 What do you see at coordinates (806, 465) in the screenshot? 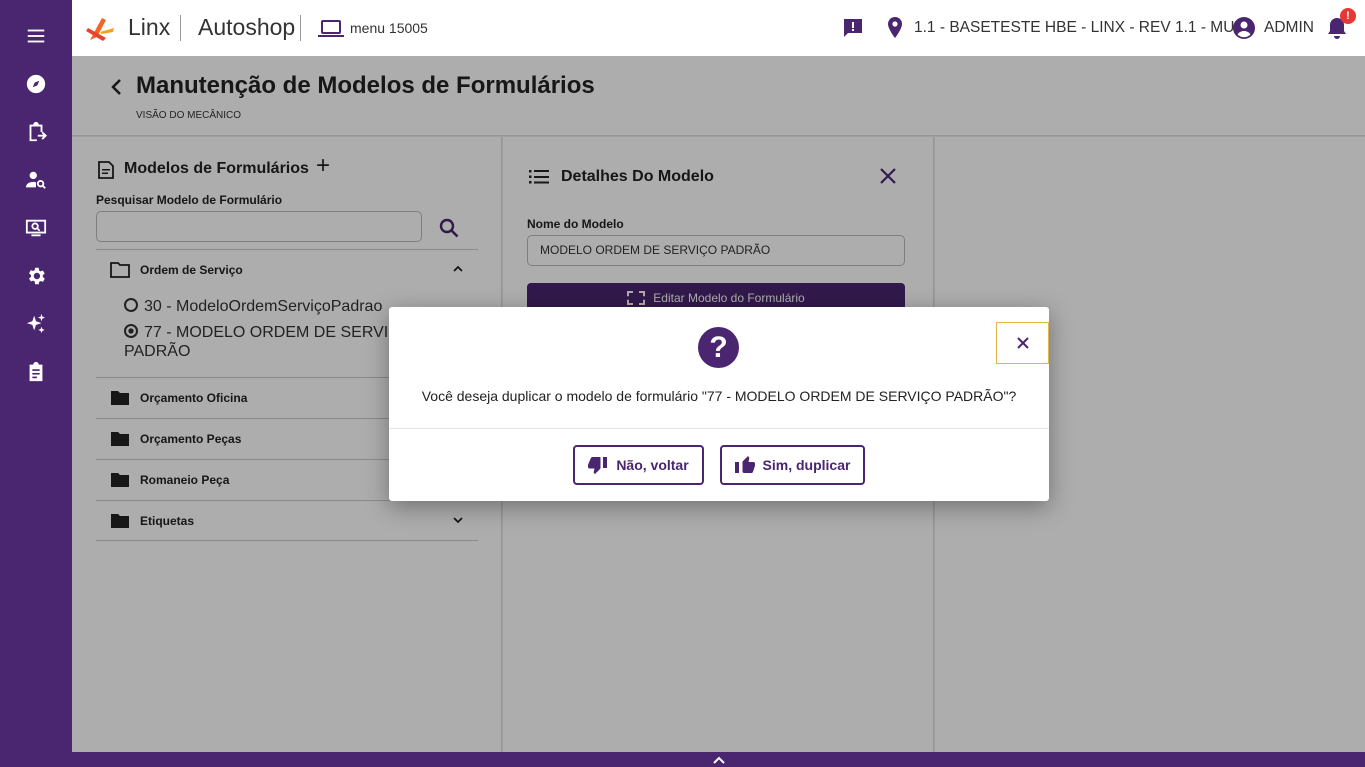
I see `yes-button-label: Sim, duplicar` at bounding box center [806, 465].